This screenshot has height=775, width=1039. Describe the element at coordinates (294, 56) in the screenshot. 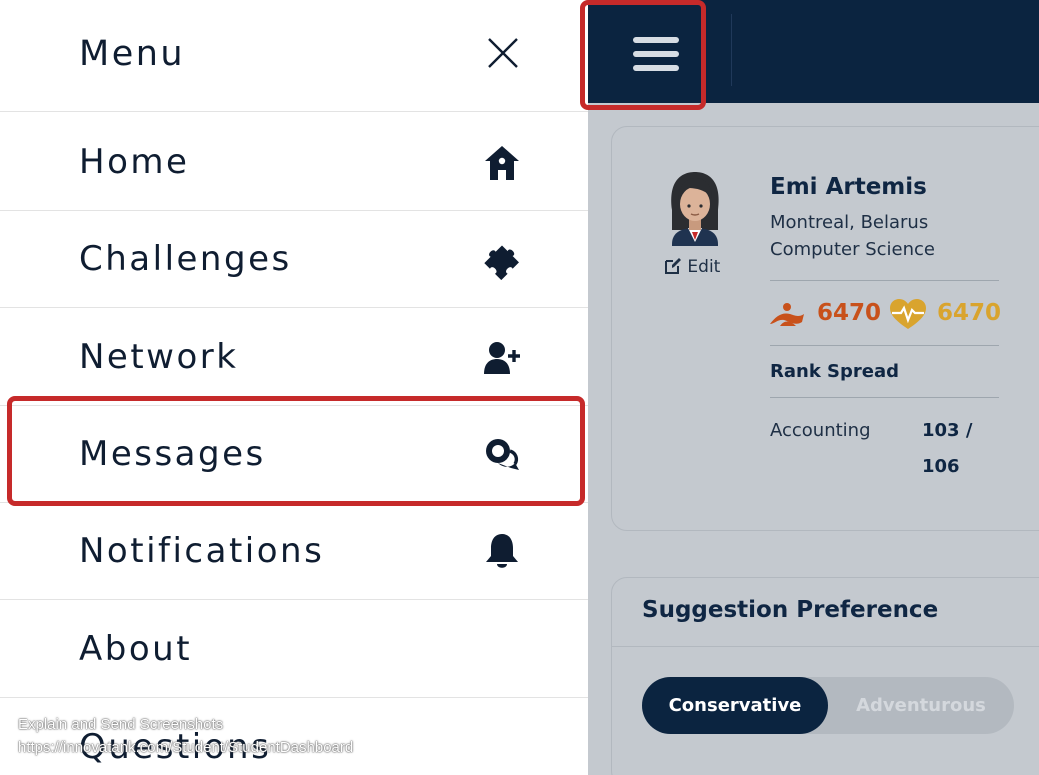

I see `menu-header: Menu` at that location.